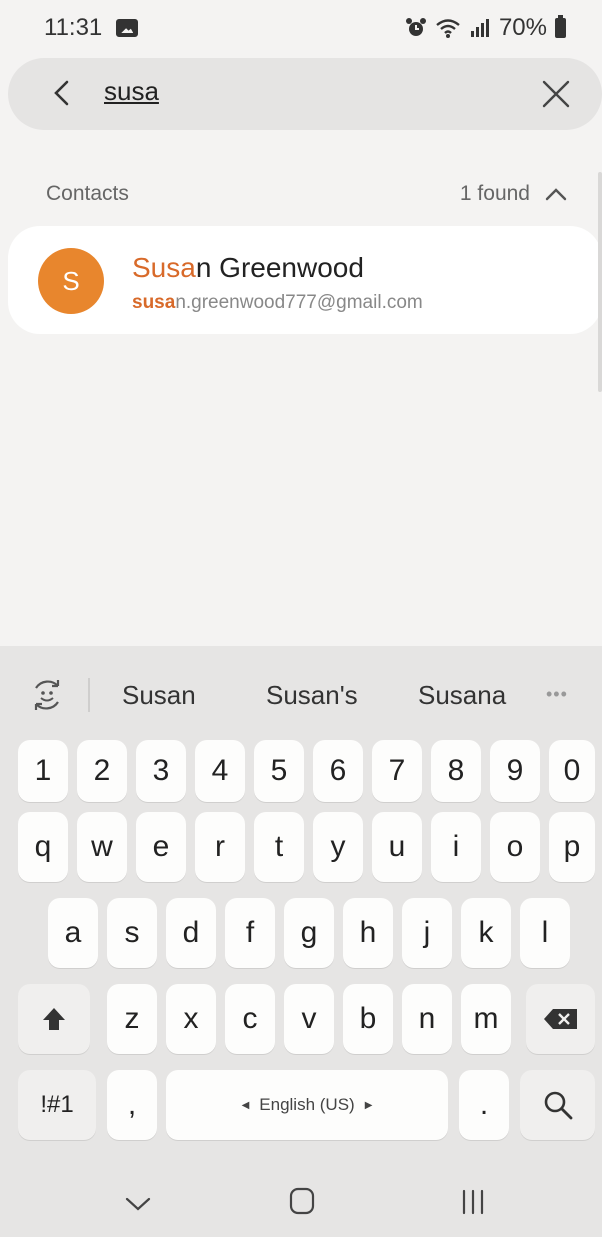  Describe the element at coordinates (368, 1105) in the screenshot. I see `language-right-arrow-icon: ▶` at that location.